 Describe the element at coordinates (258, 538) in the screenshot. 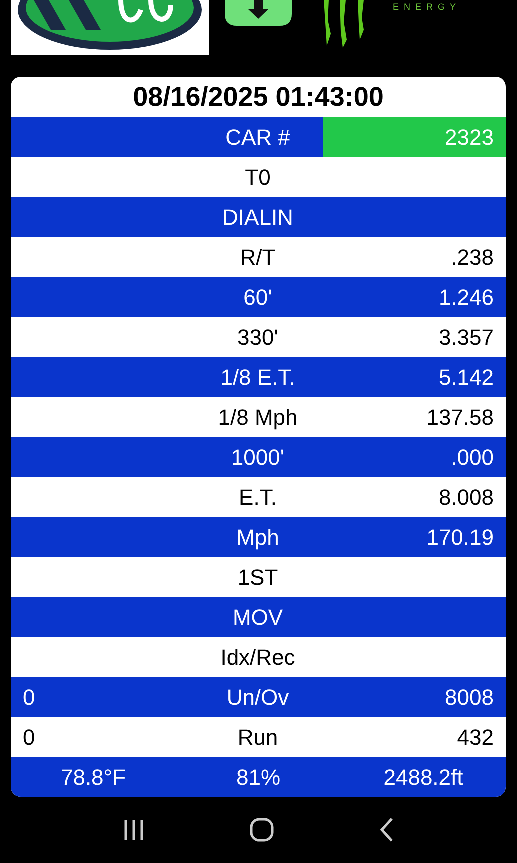

I see `row-label: Mph` at that location.